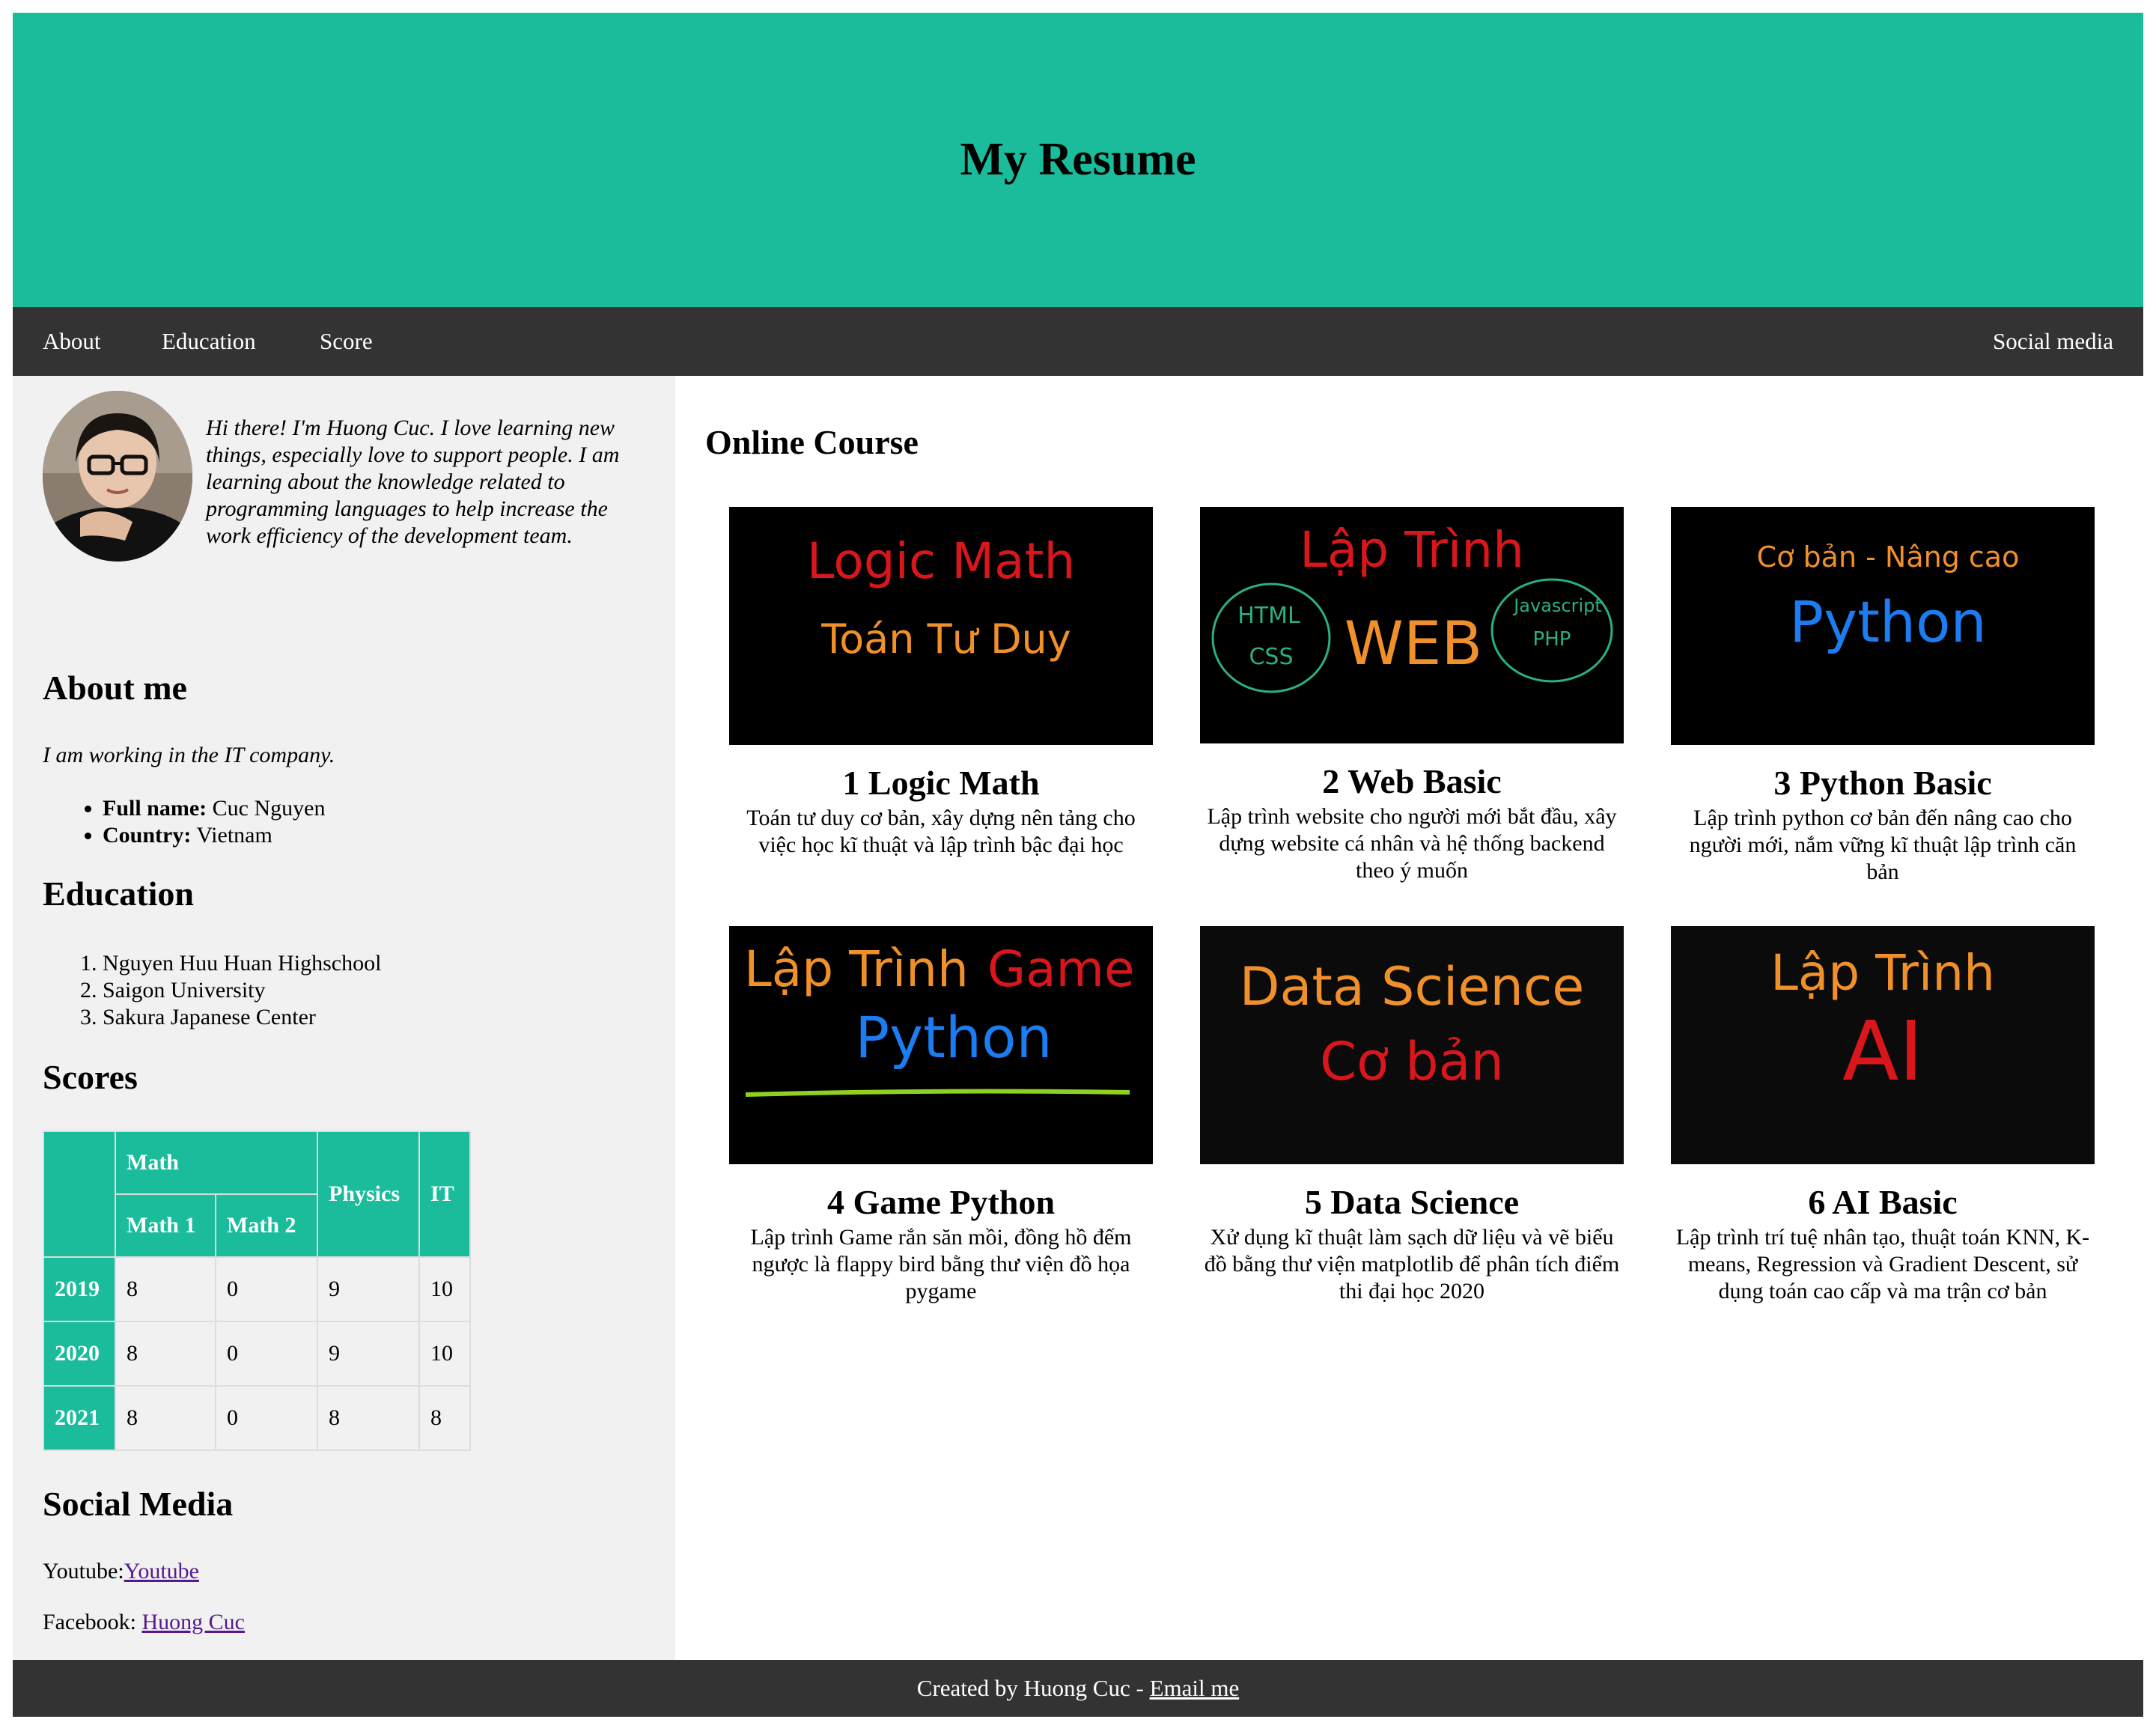 The height and width of the screenshot is (1728, 2156). What do you see at coordinates (1061, 969) in the screenshot?
I see `thumb-text: Game` at bounding box center [1061, 969].